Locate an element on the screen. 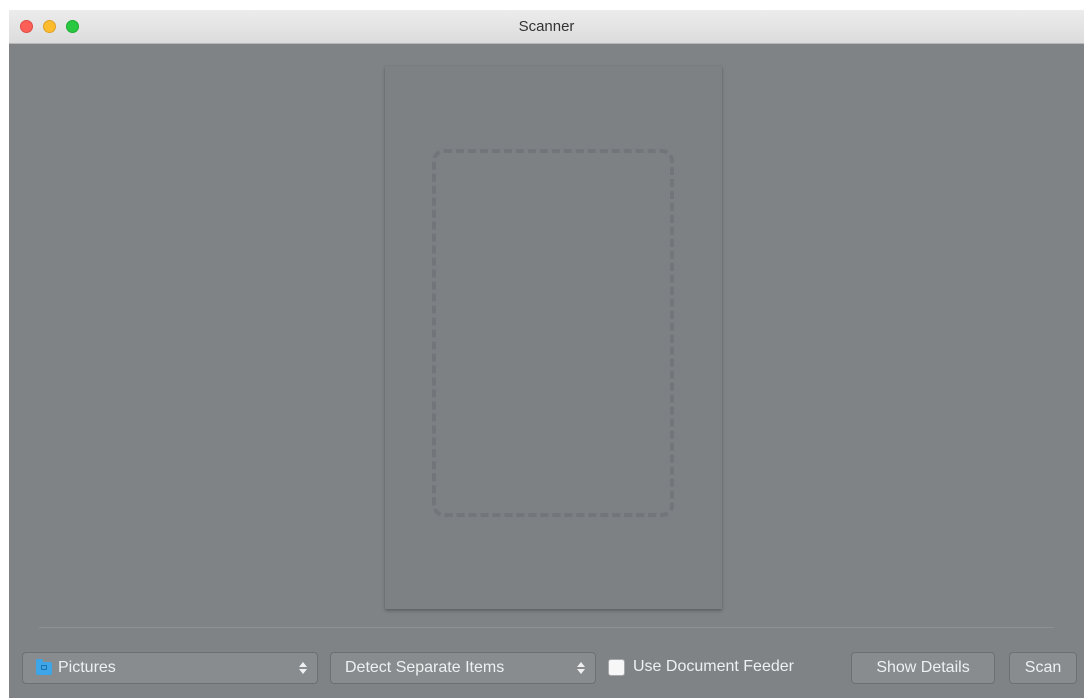  detect-items-popup: Detect Separate Items is located at coordinates (463, 668).